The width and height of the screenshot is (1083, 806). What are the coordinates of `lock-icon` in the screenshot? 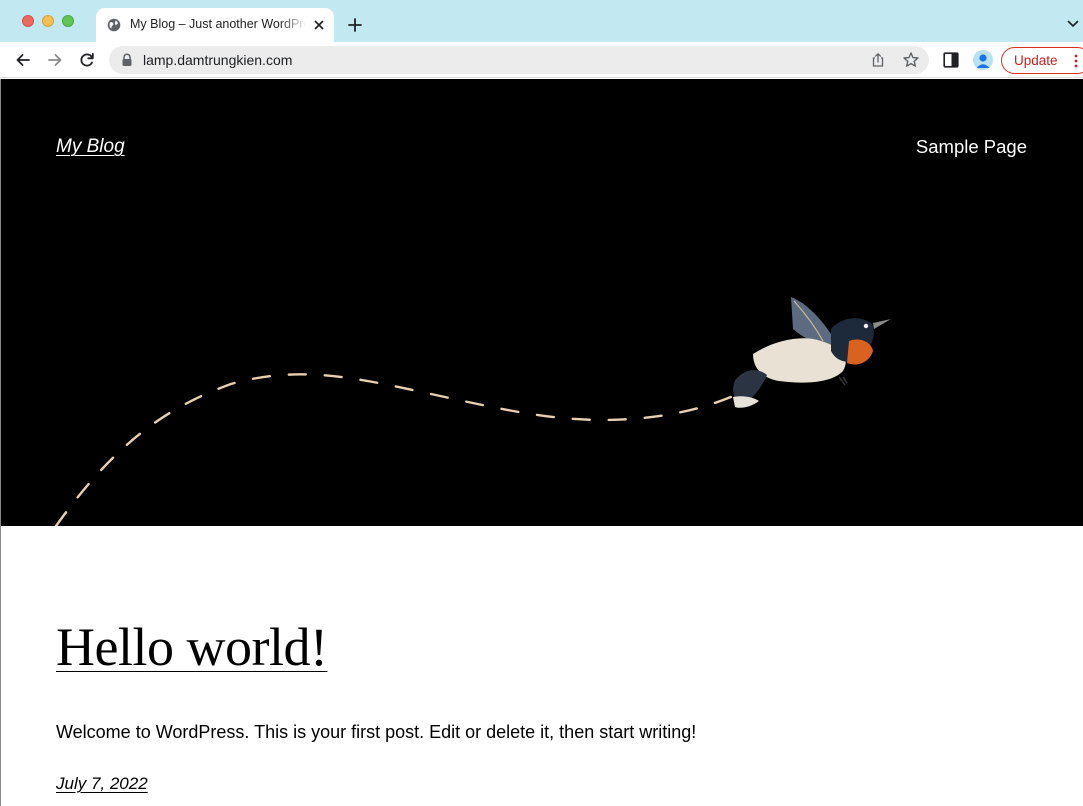 It's located at (127, 60).